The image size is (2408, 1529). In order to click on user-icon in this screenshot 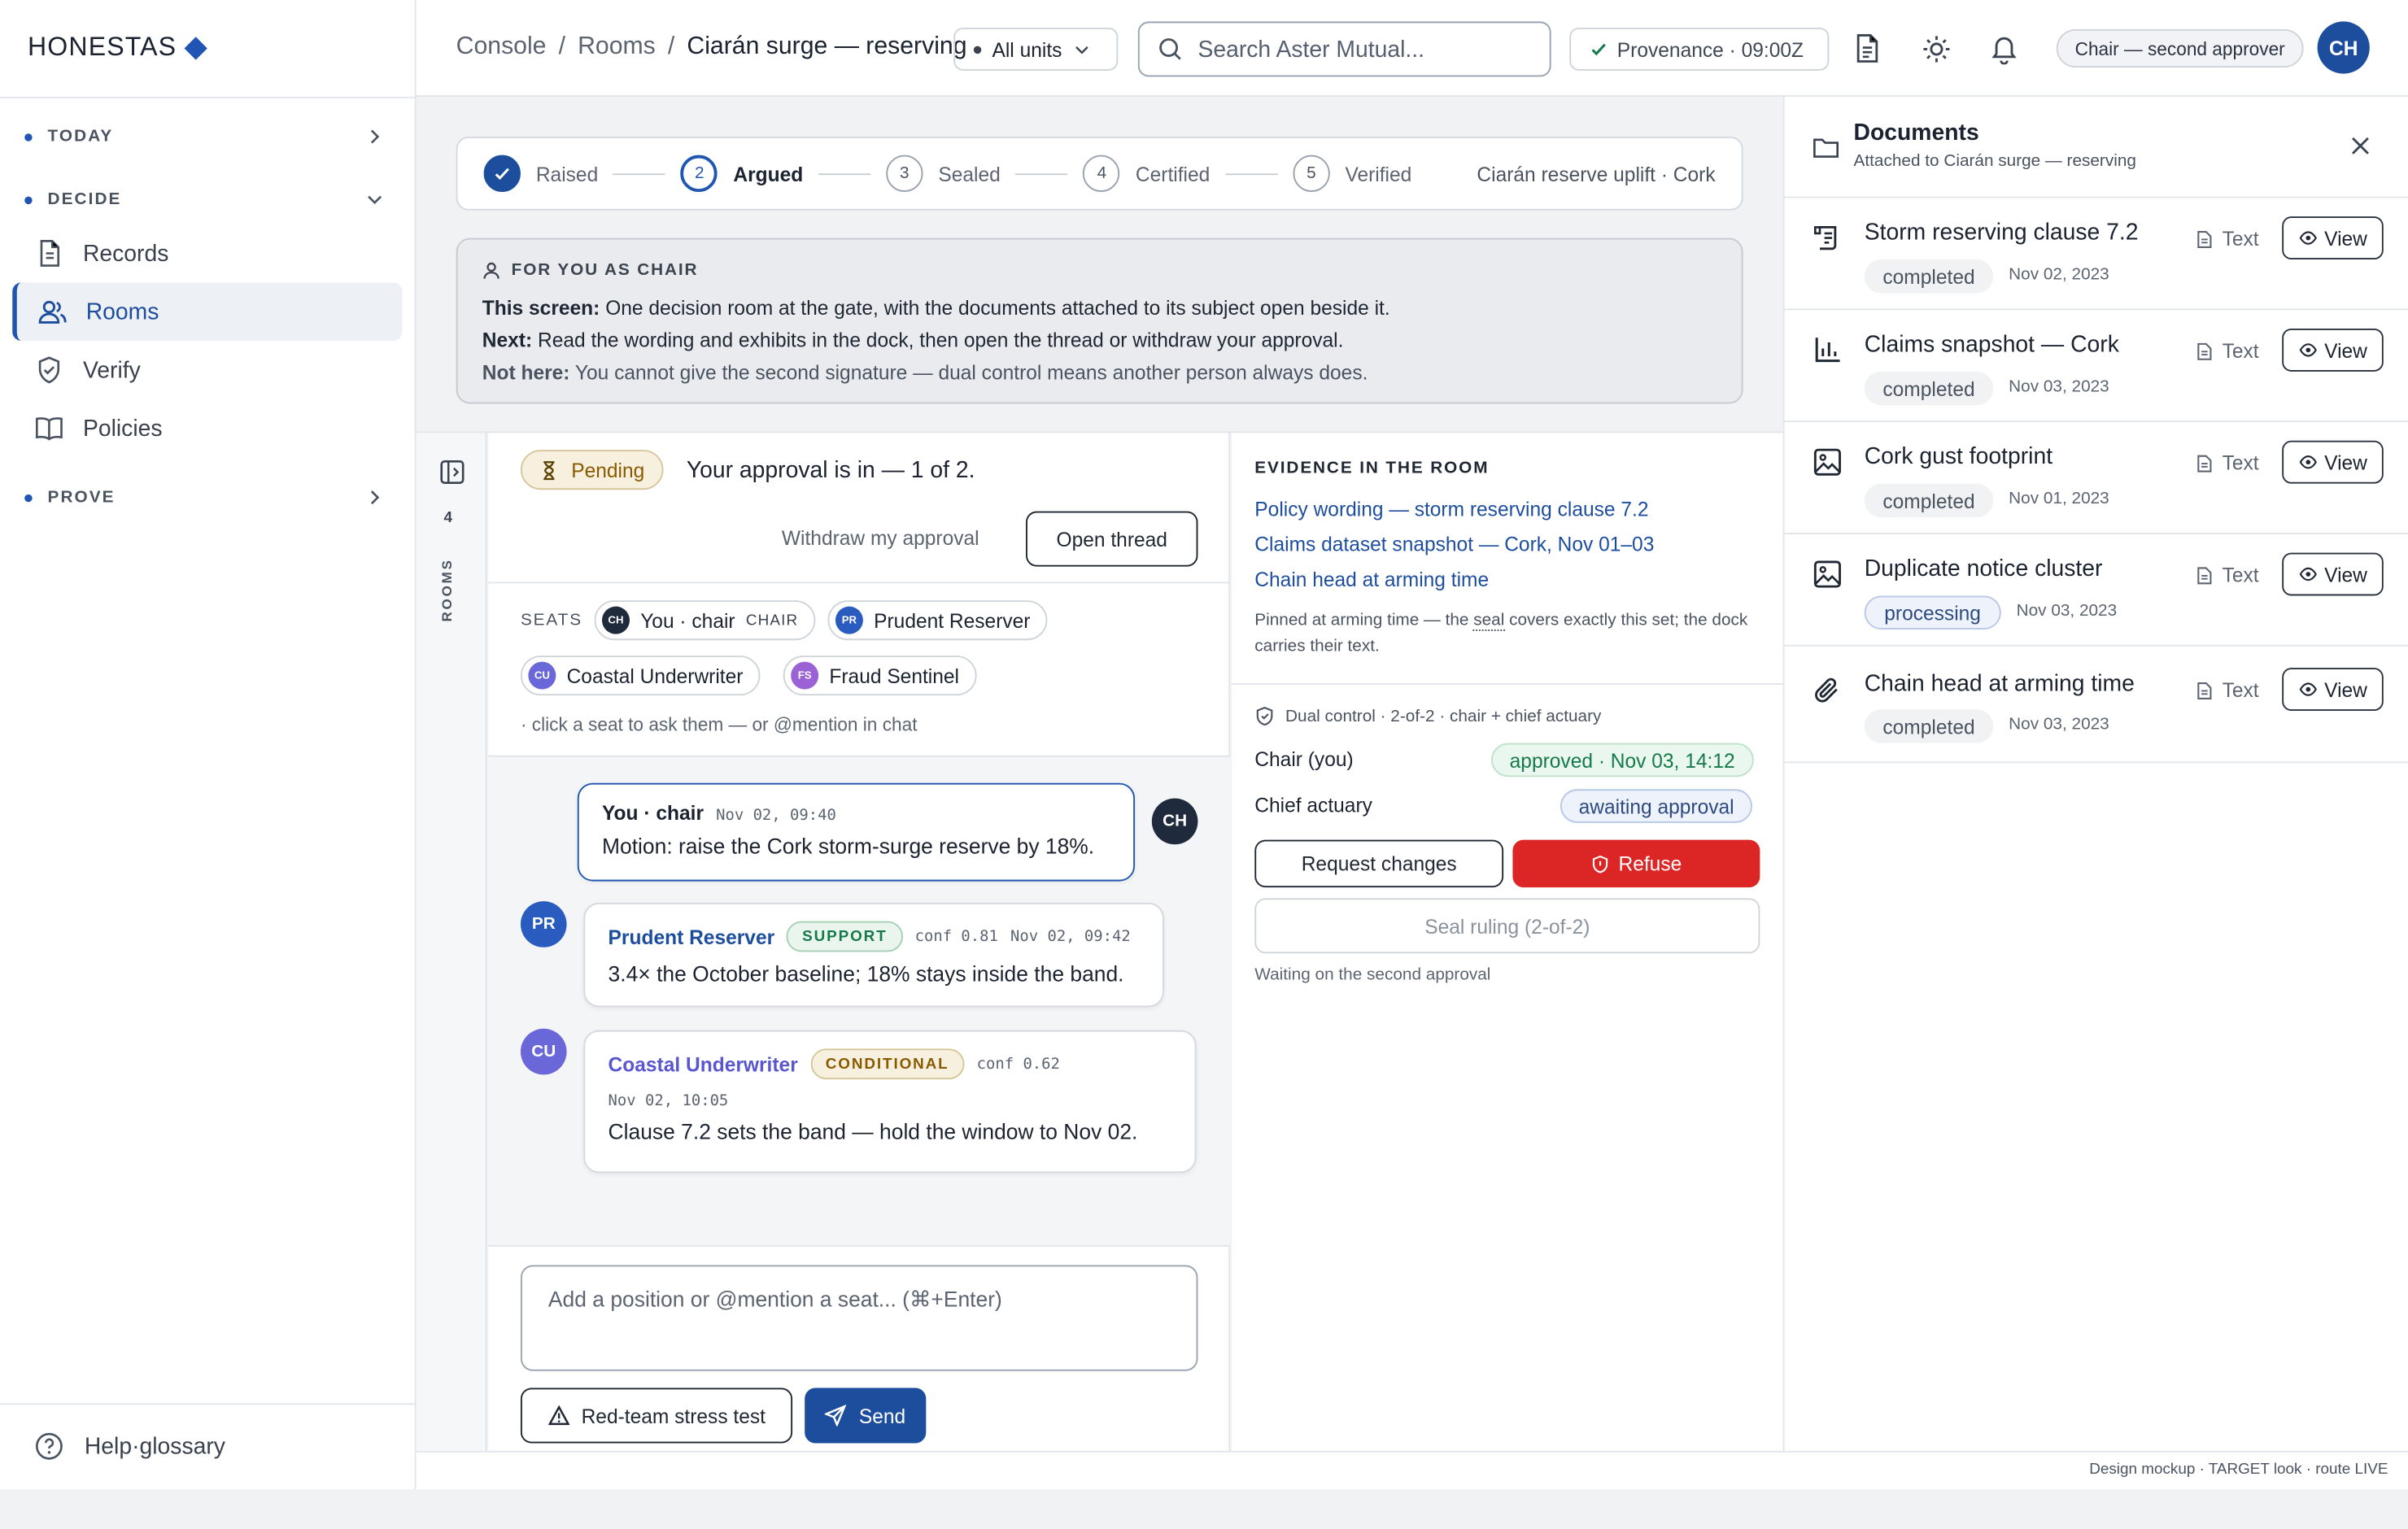, I will do `click(491, 270)`.